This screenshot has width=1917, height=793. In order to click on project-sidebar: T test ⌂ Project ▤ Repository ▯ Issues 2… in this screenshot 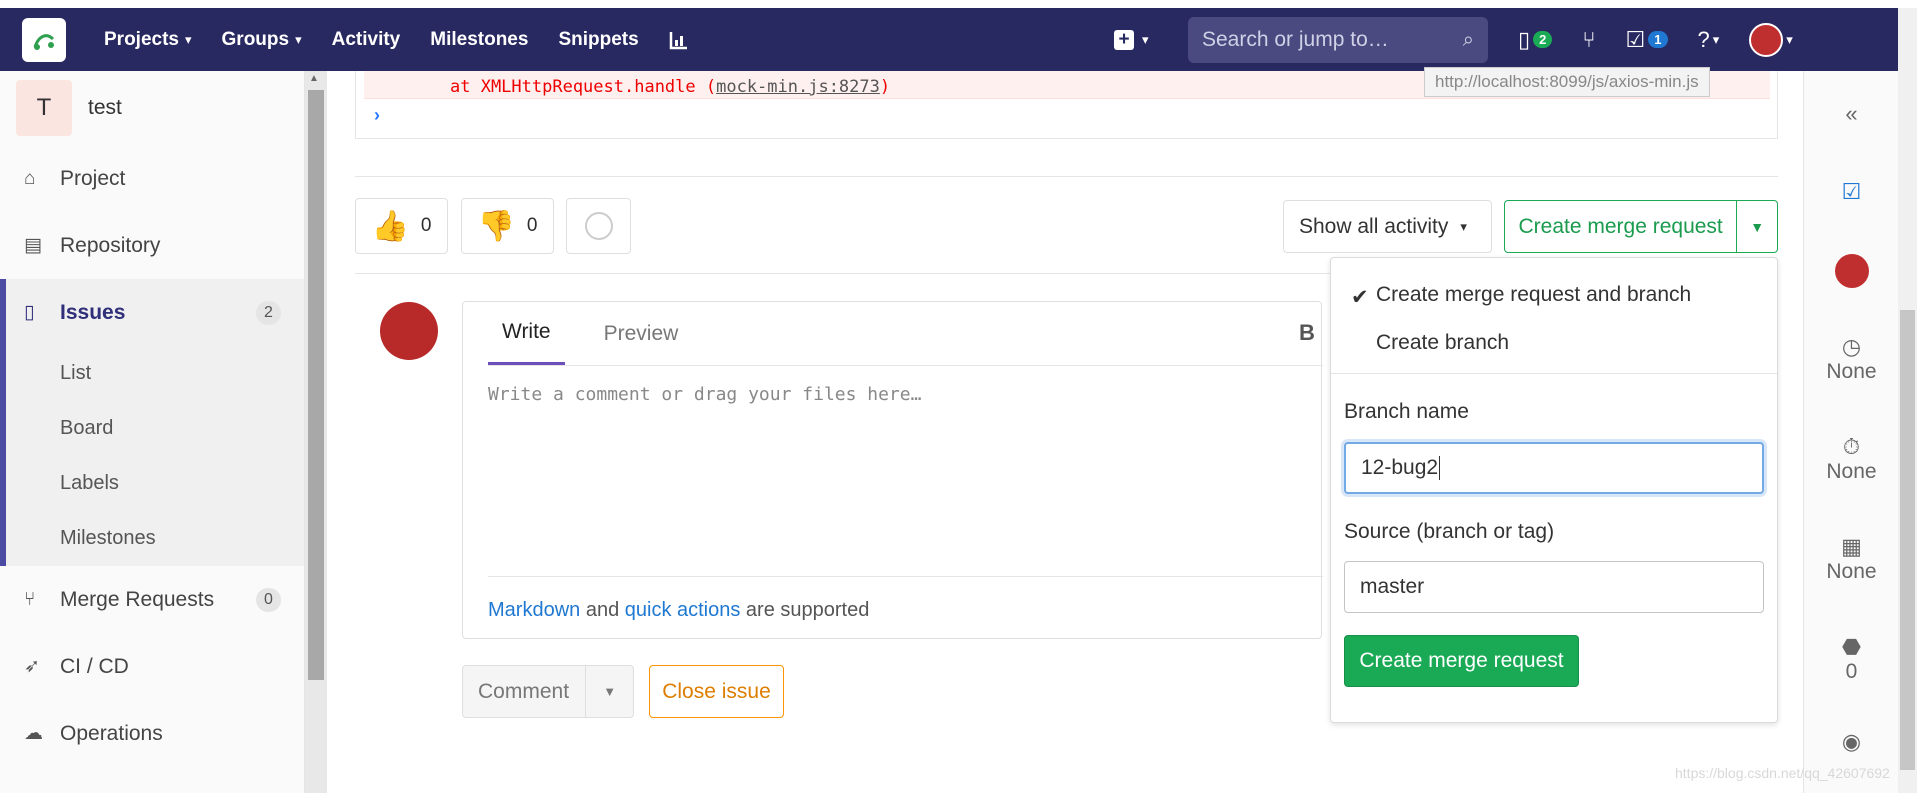, I will do `click(152, 432)`.